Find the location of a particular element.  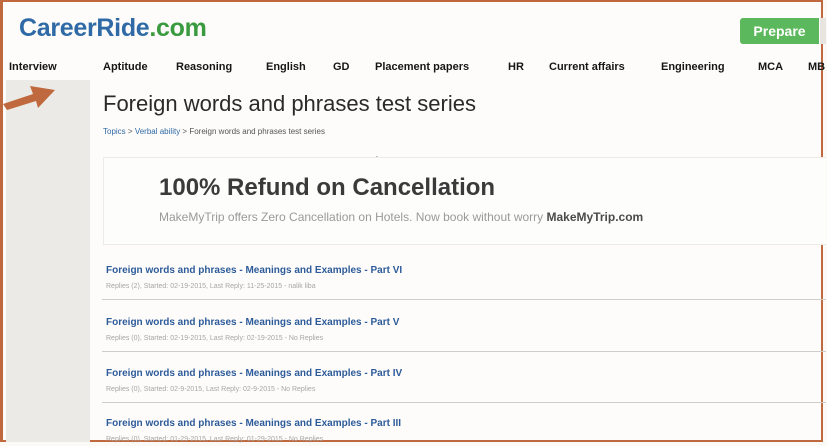

nav-current-affairs: Current affairs is located at coordinates (587, 67).